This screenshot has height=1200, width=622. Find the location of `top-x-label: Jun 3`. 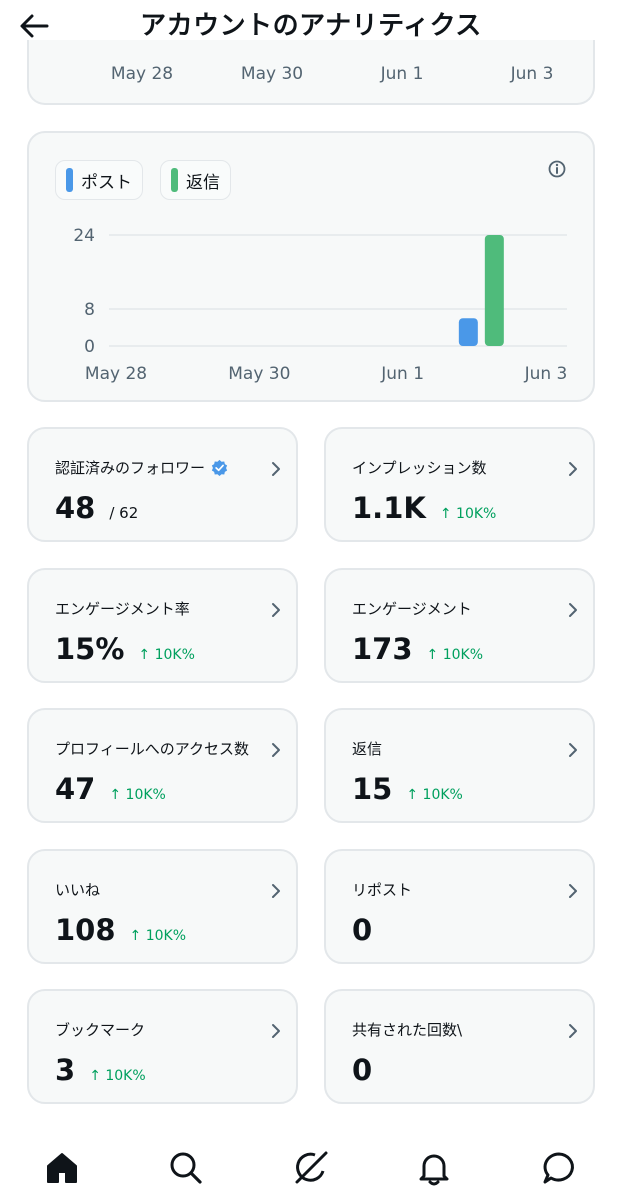

top-x-label: Jun 3 is located at coordinates (532, 74).